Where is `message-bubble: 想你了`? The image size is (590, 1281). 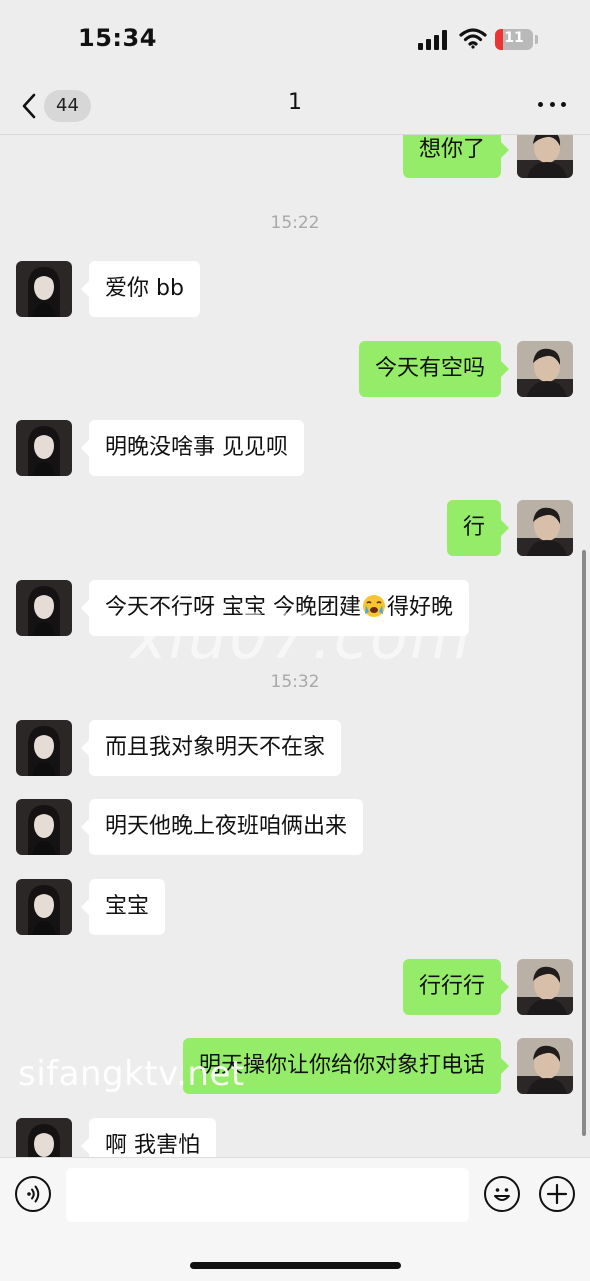
message-bubble: 想你了 is located at coordinates (456, 156).